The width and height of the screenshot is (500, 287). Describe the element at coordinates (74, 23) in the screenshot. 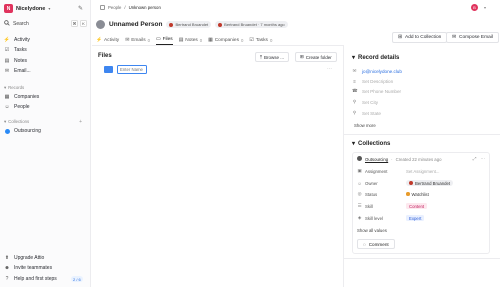

I see `shortcut-key-cmd: ⌘` at that location.